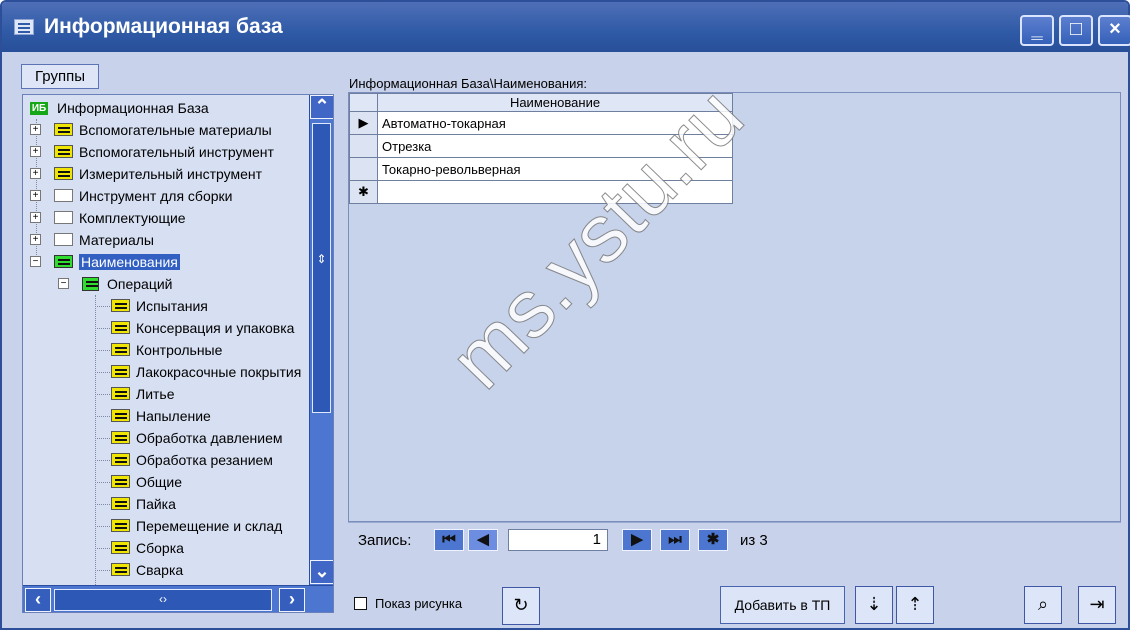 The image size is (1130, 630). I want to click on new-record-button: ✱, so click(713, 540).